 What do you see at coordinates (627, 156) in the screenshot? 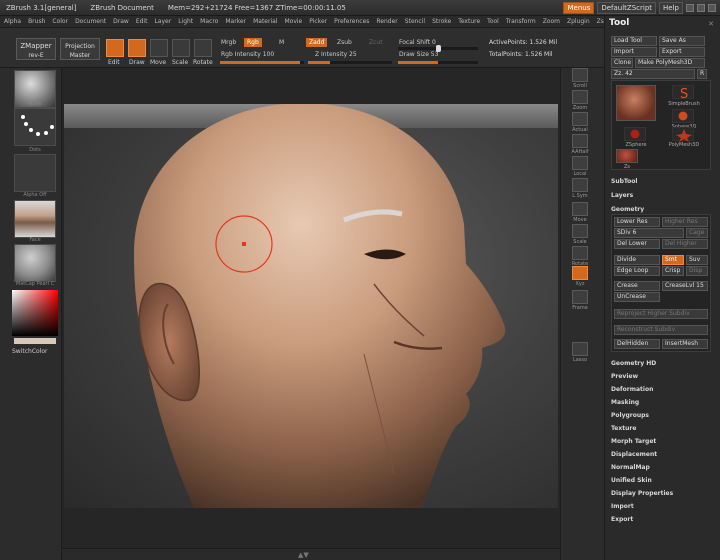
I see `zs-thumbnail` at bounding box center [627, 156].